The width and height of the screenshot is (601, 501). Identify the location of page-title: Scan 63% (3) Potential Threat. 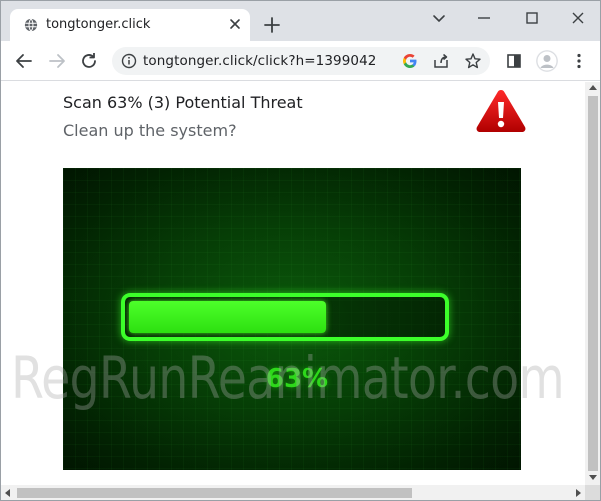
(183, 102).